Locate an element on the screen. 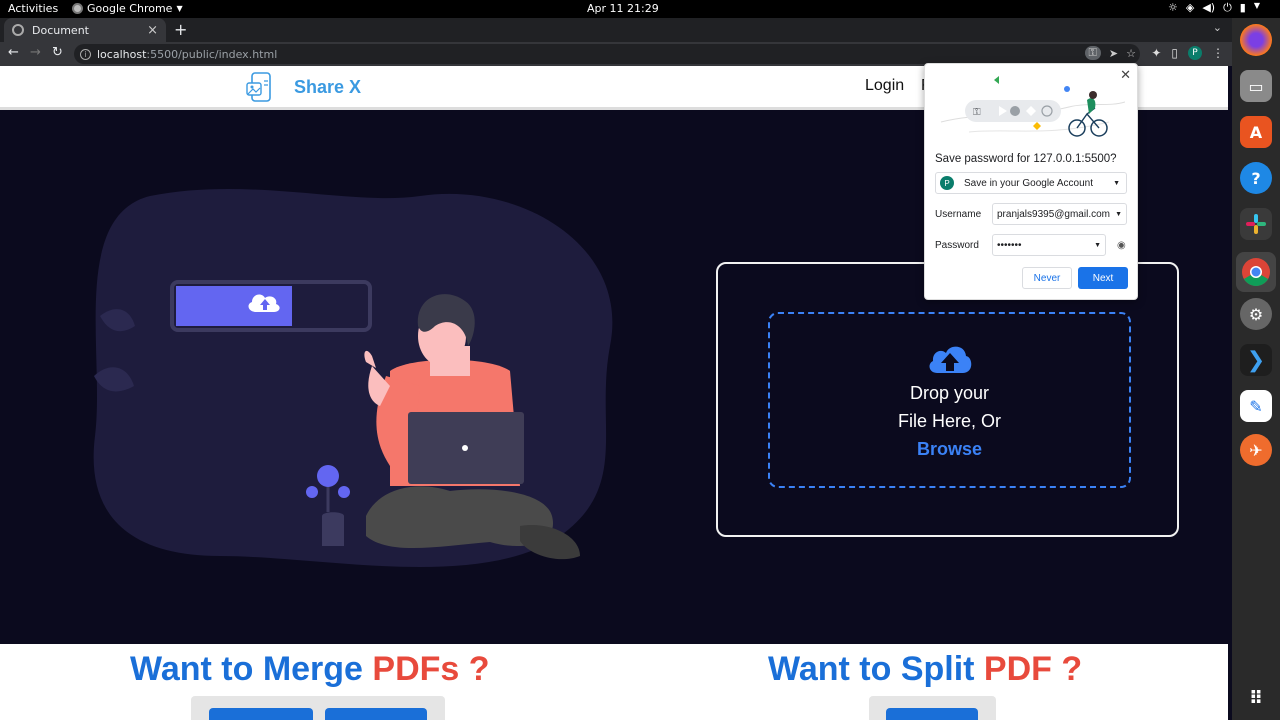 This screenshot has width=1280, height=720. extensions-icon: ✦ is located at coordinates (1156, 53).